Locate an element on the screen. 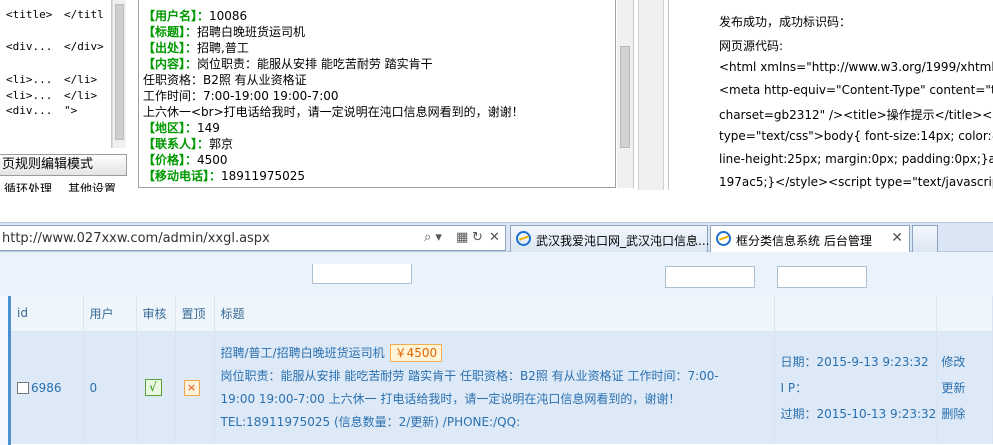  close-tab-icon: ✕ is located at coordinates (897, 238).